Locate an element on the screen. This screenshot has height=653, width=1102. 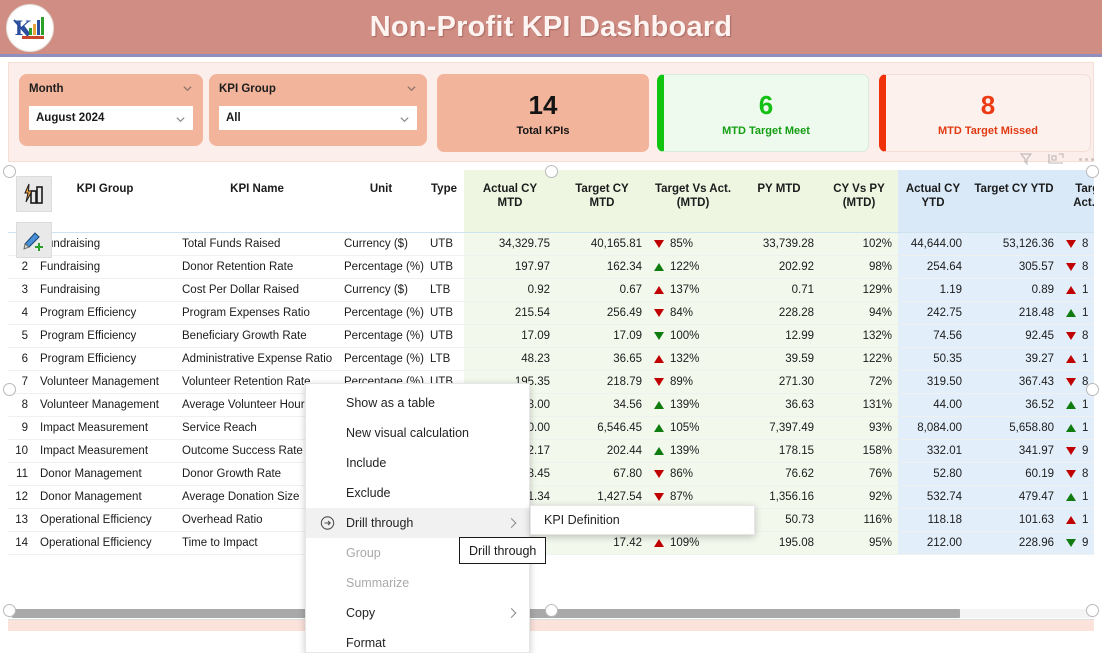
cell-target-vs-act-ytd: 9 is located at coordinates (1077, 451).